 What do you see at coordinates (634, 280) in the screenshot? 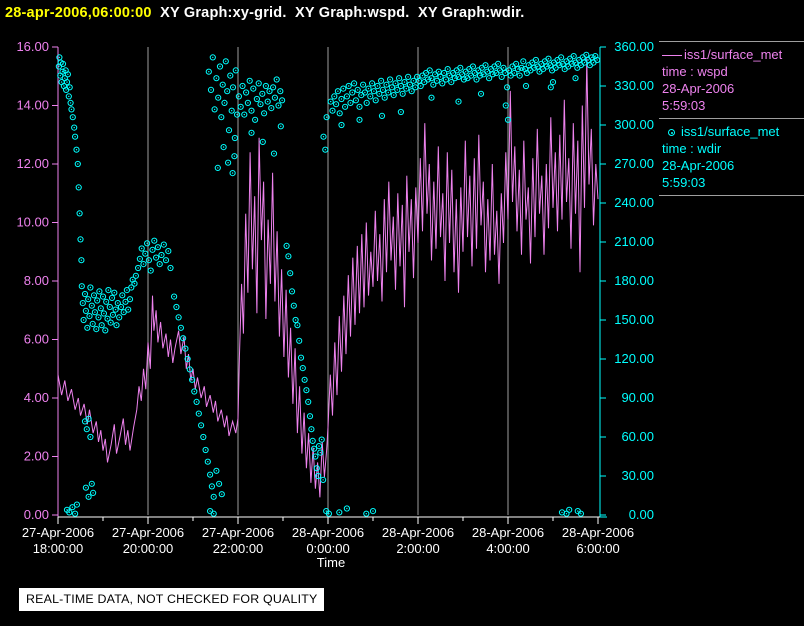
I see `right-axis-tick-label: 180.00` at bounding box center [634, 280].